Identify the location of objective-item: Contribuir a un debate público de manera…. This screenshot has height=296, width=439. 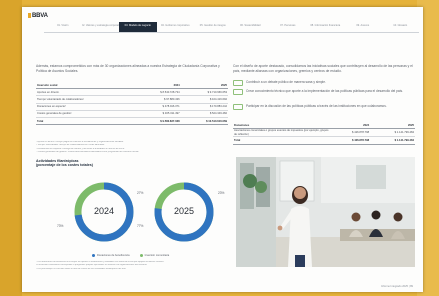
(324, 83).